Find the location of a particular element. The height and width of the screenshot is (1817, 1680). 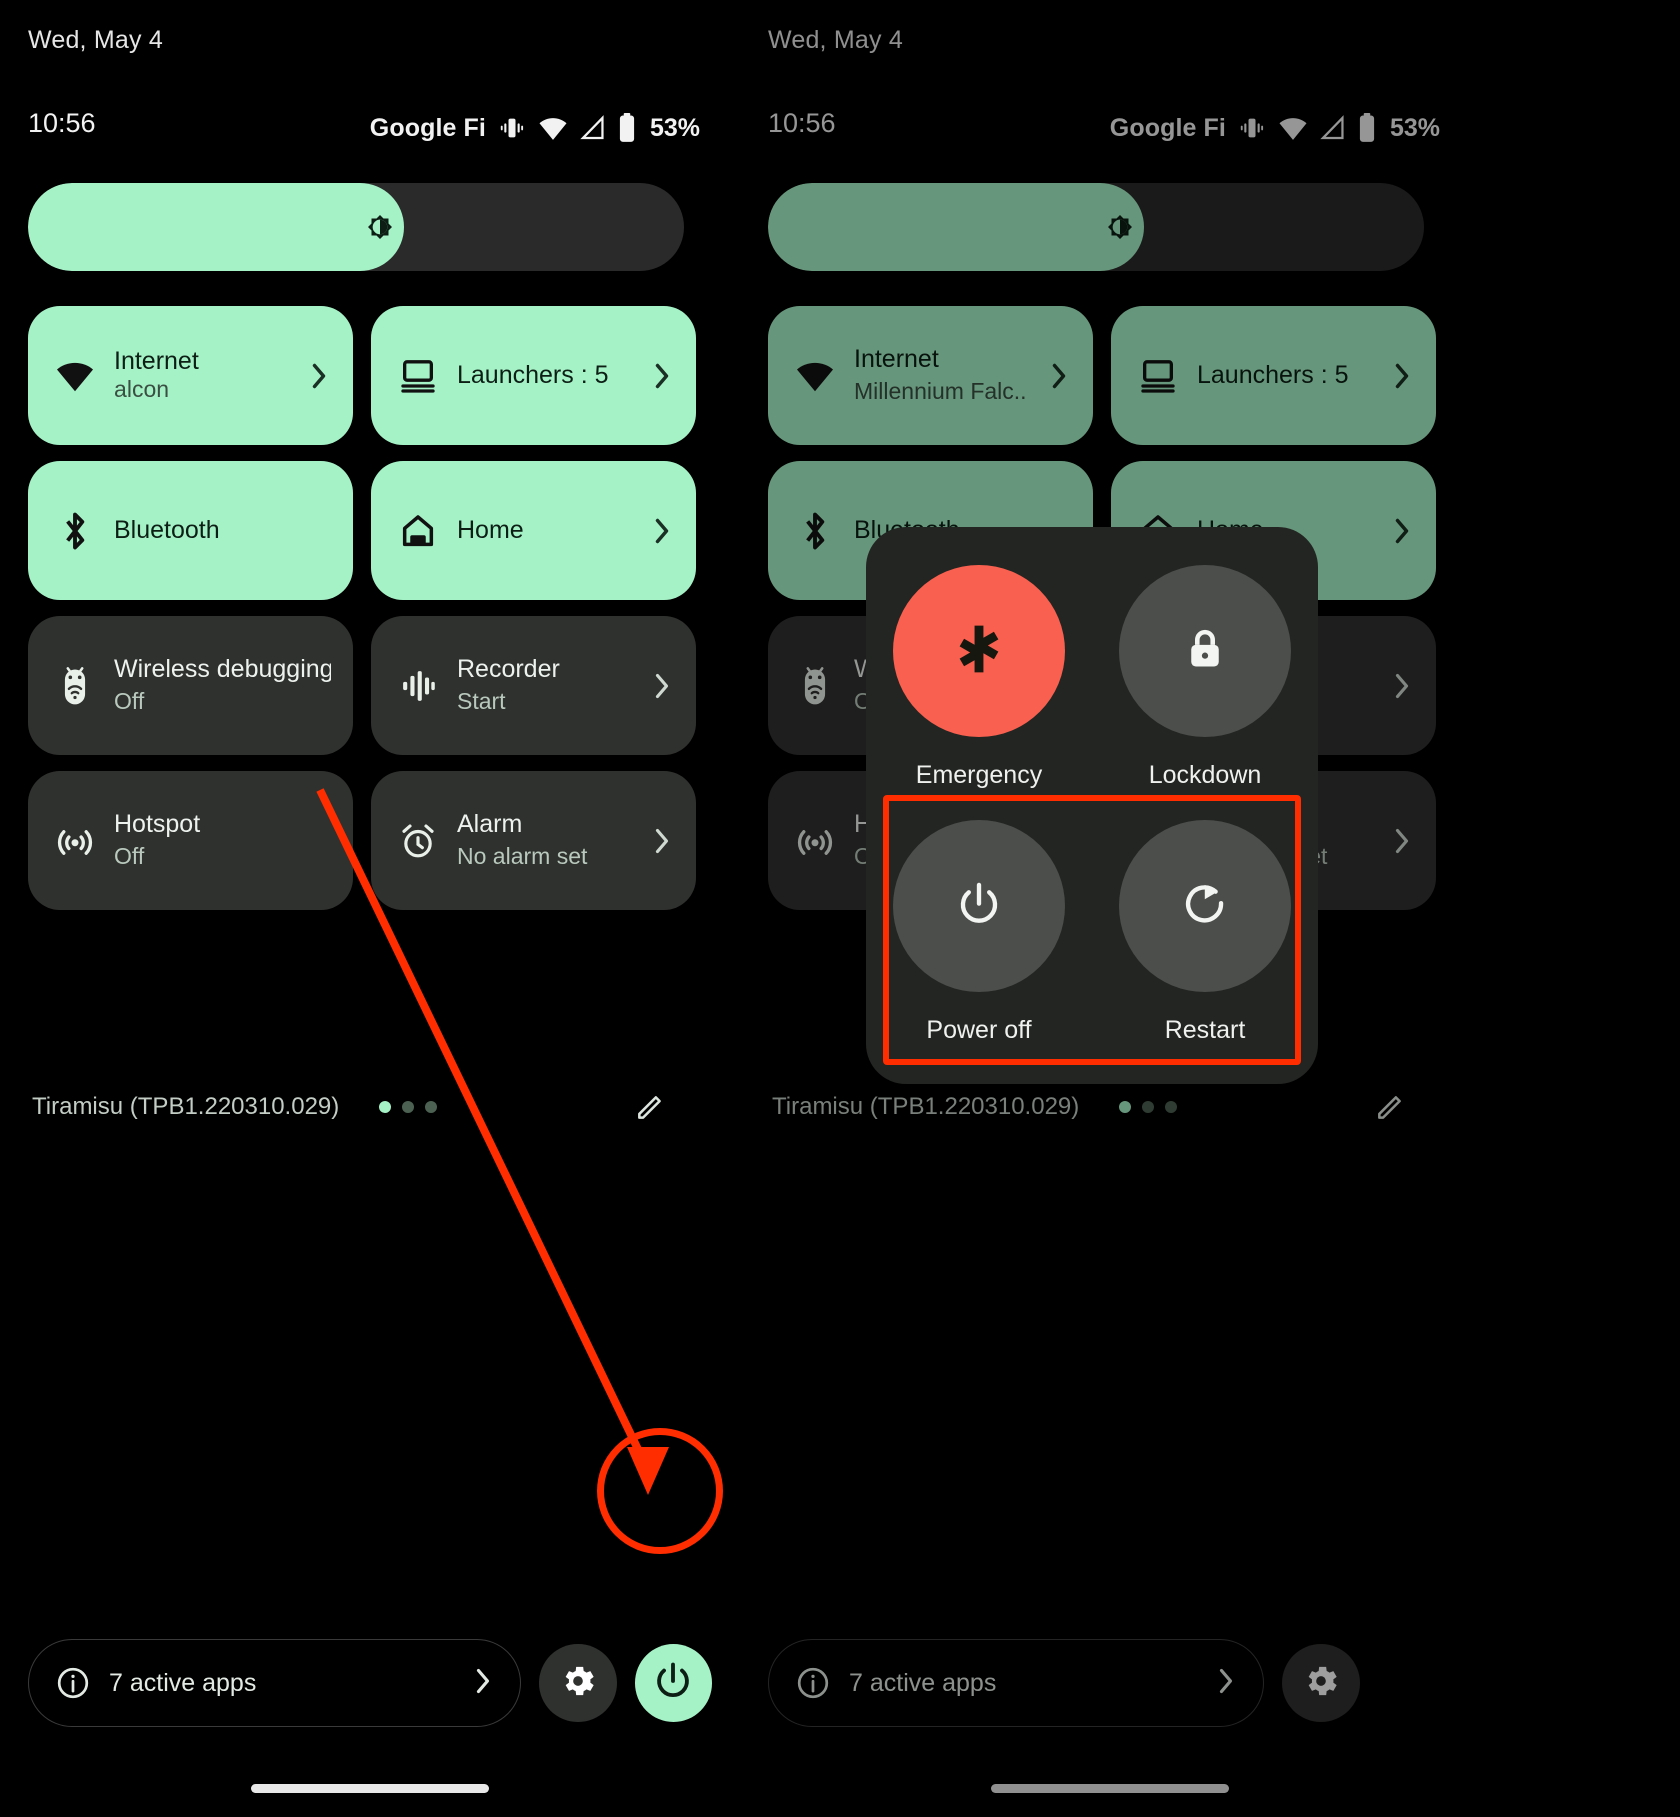

tile-subtitle-marquee: Falcon Mill is located at coordinates (210, 390).